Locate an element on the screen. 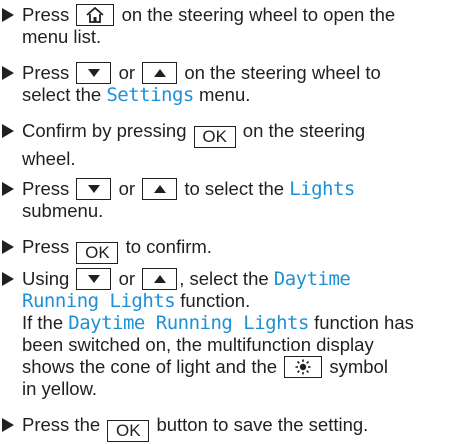 The width and height of the screenshot is (470, 444). step-text: on the steering is located at coordinates (304, 130).